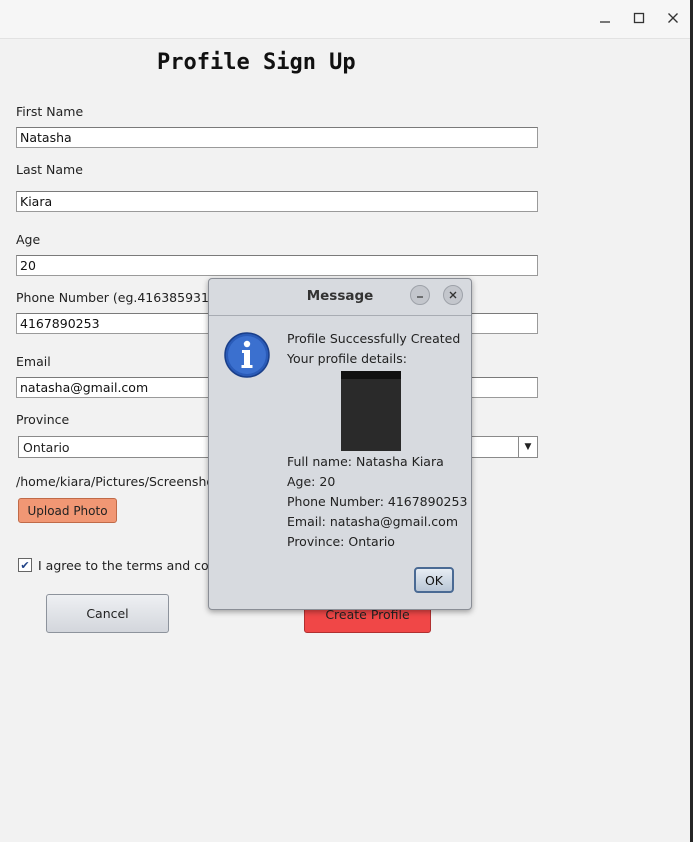  I want to click on photo-path: /home/kiara/Pictures/Screenshots/, so click(123, 481).